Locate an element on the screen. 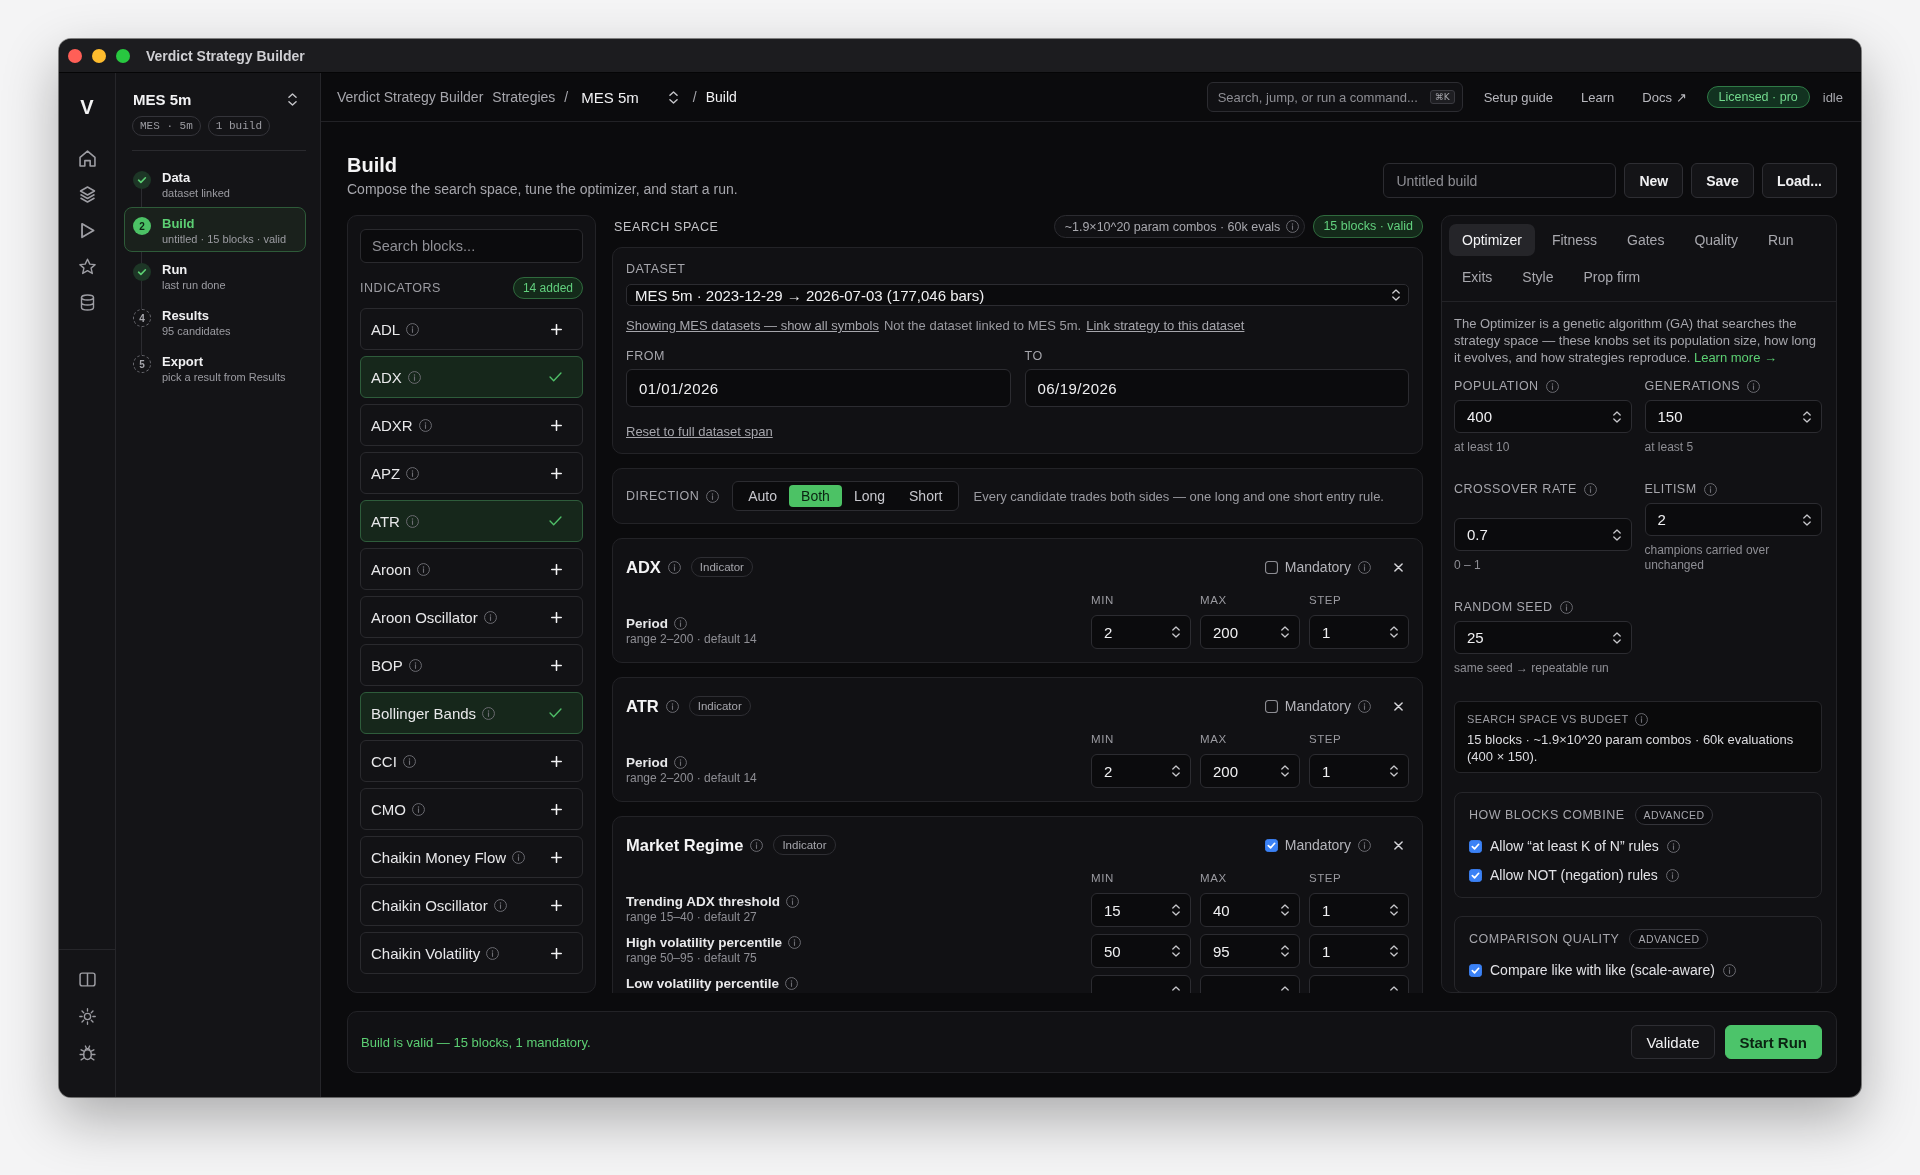 The height and width of the screenshot is (1175, 1920). step-item: 5 Export pick a result from Results is located at coordinates (215, 367).